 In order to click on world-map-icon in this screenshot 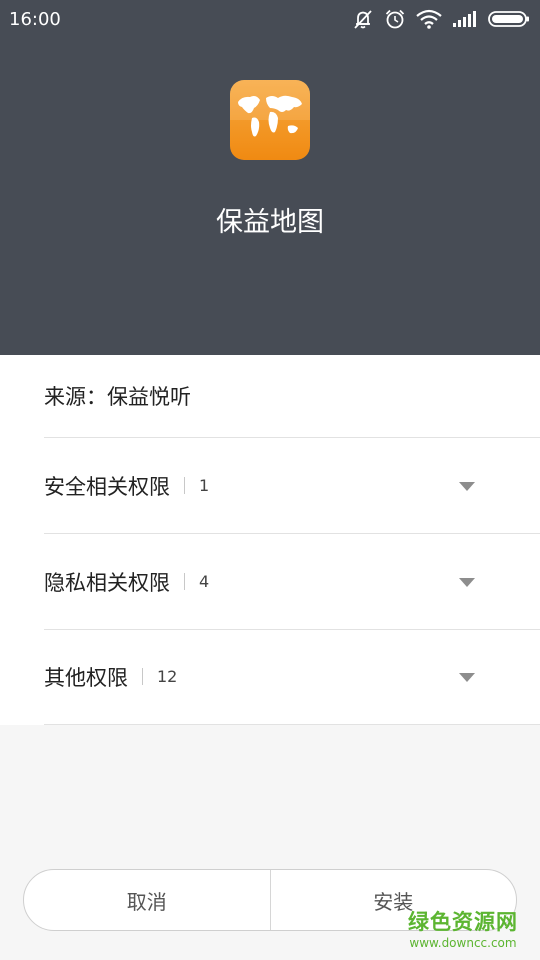, I will do `click(270, 120)`.